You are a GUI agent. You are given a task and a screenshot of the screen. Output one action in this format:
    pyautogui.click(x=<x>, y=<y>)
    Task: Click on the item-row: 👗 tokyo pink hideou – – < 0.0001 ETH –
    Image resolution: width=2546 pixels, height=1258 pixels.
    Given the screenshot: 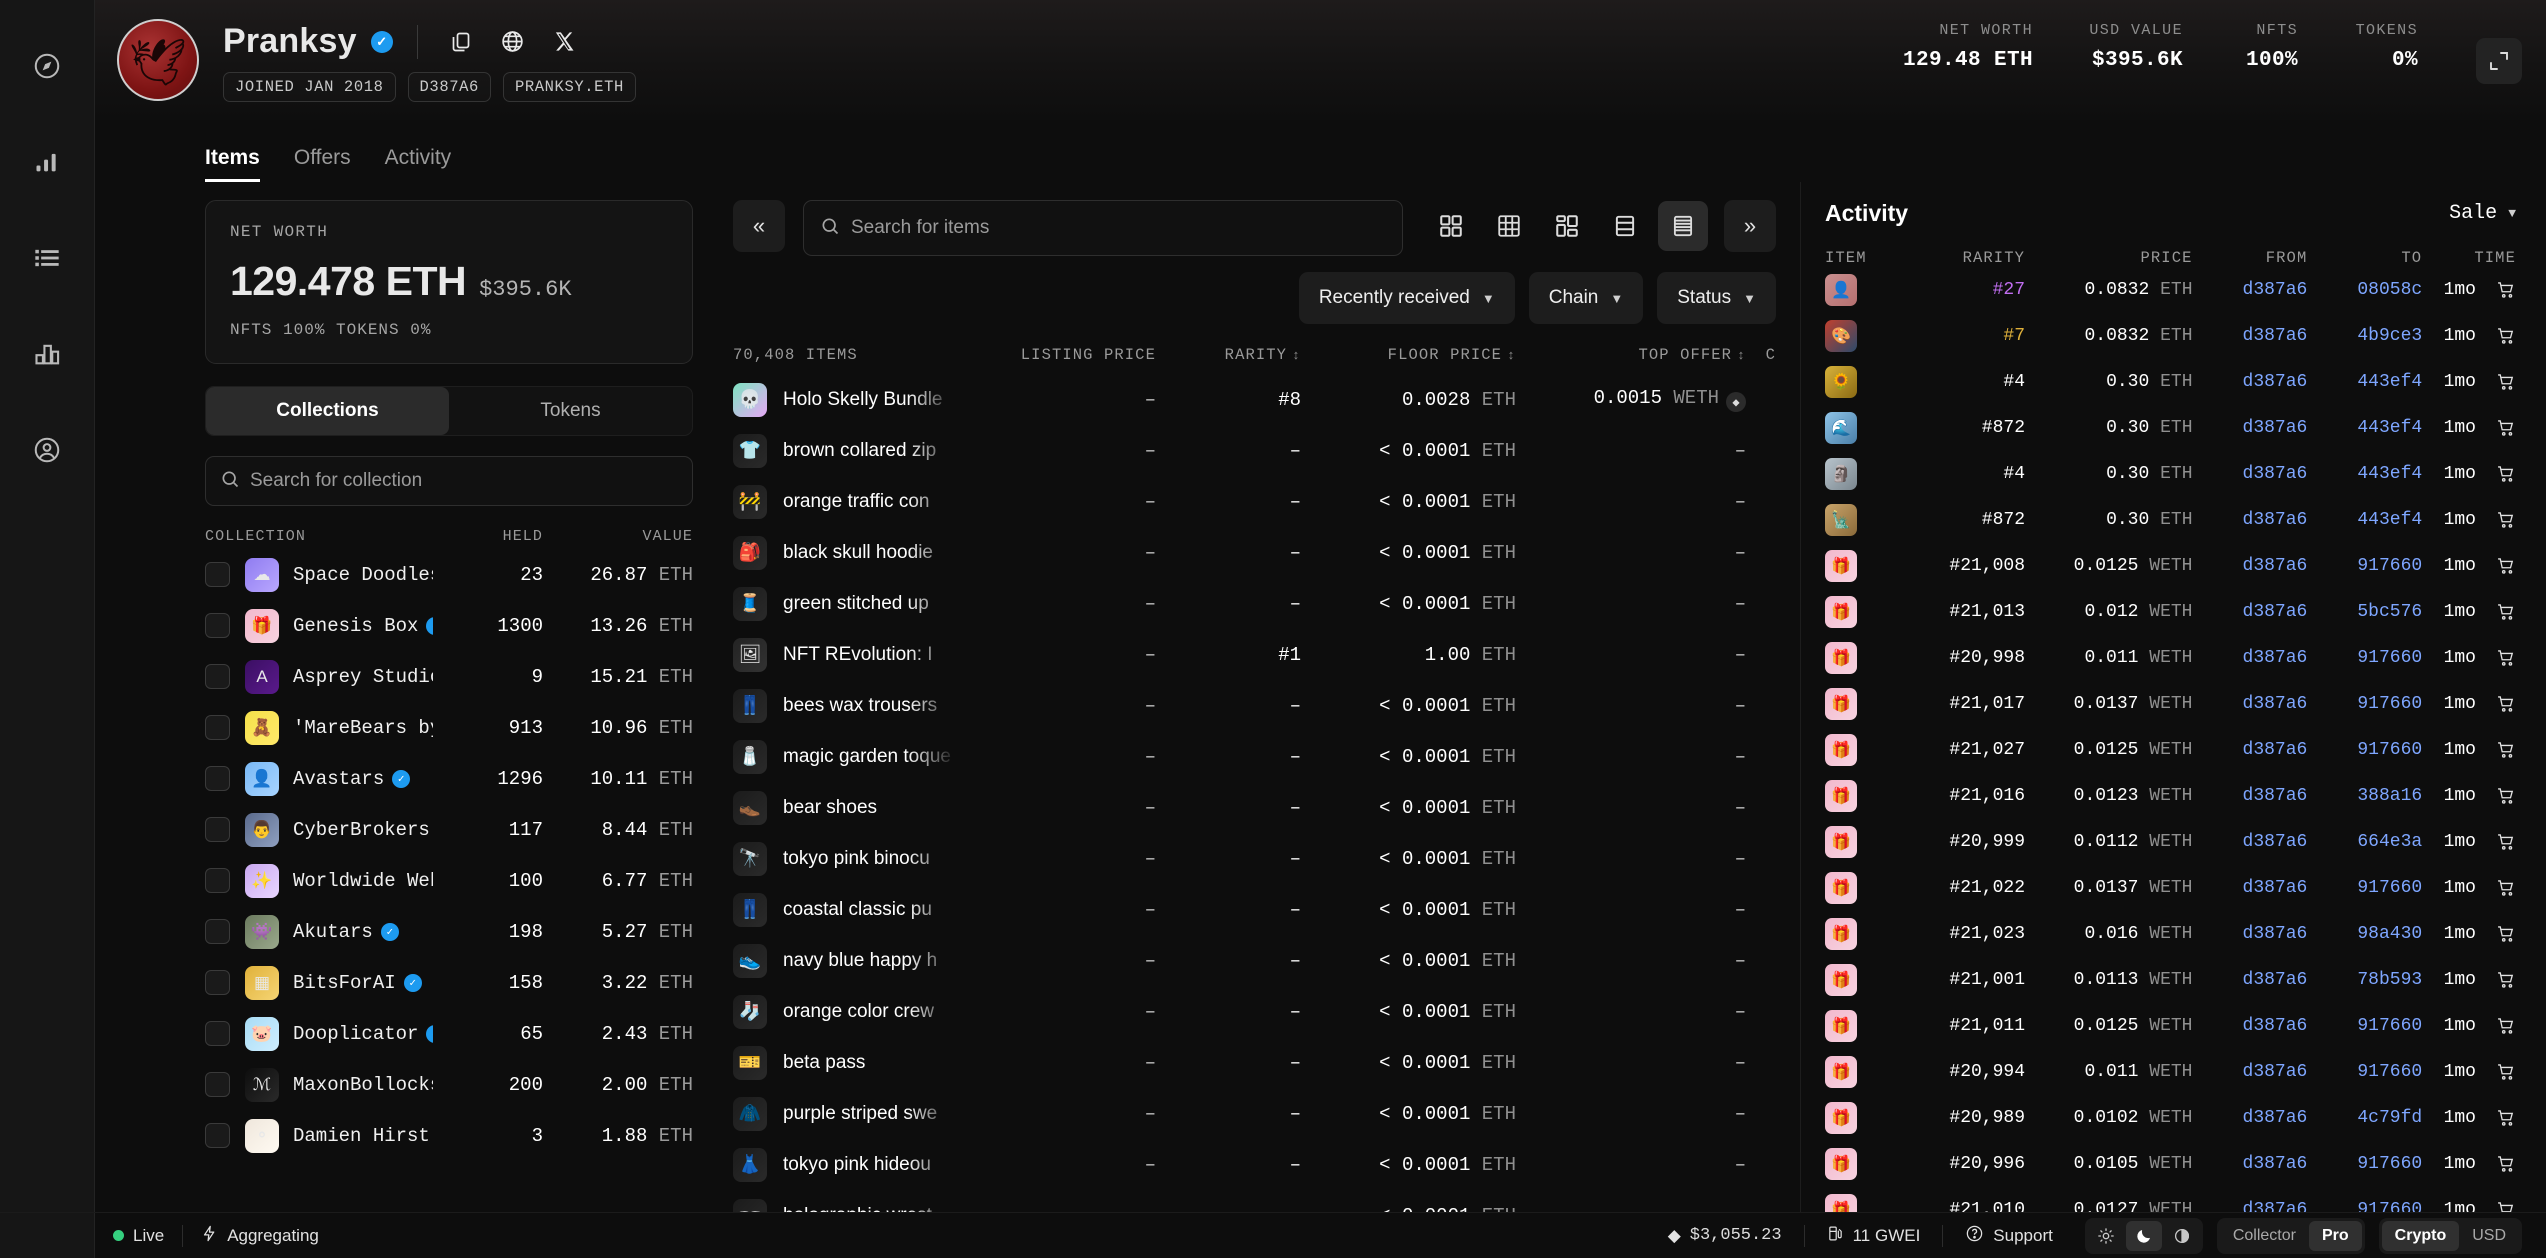 What is the action you would take?
    pyautogui.click(x=1254, y=1164)
    